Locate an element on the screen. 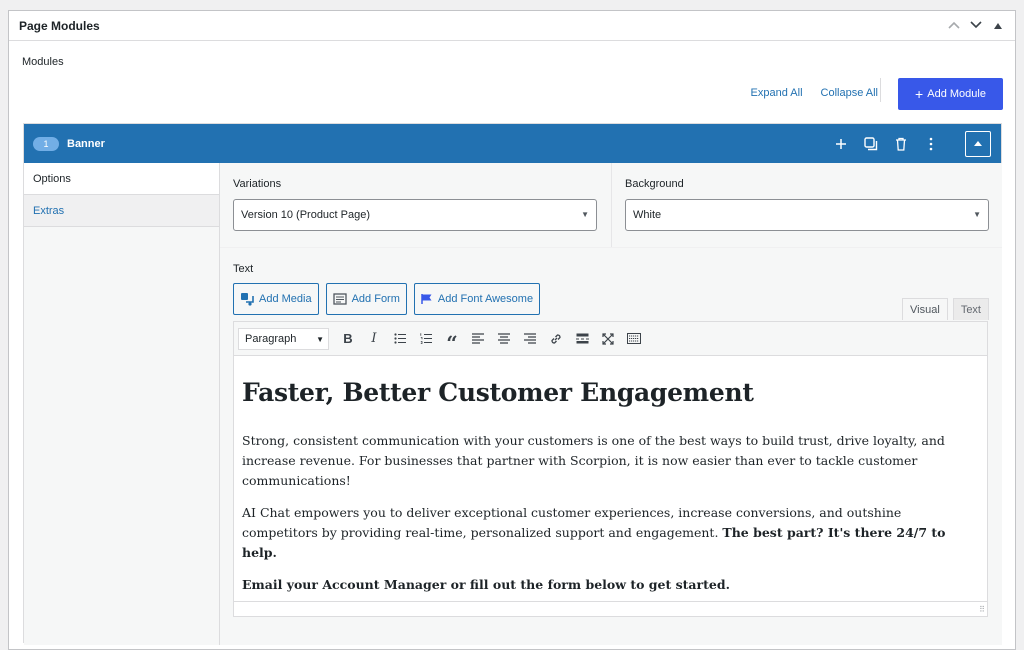 This screenshot has width=1024, height=650. module-index-badge: 1 is located at coordinates (46, 143).